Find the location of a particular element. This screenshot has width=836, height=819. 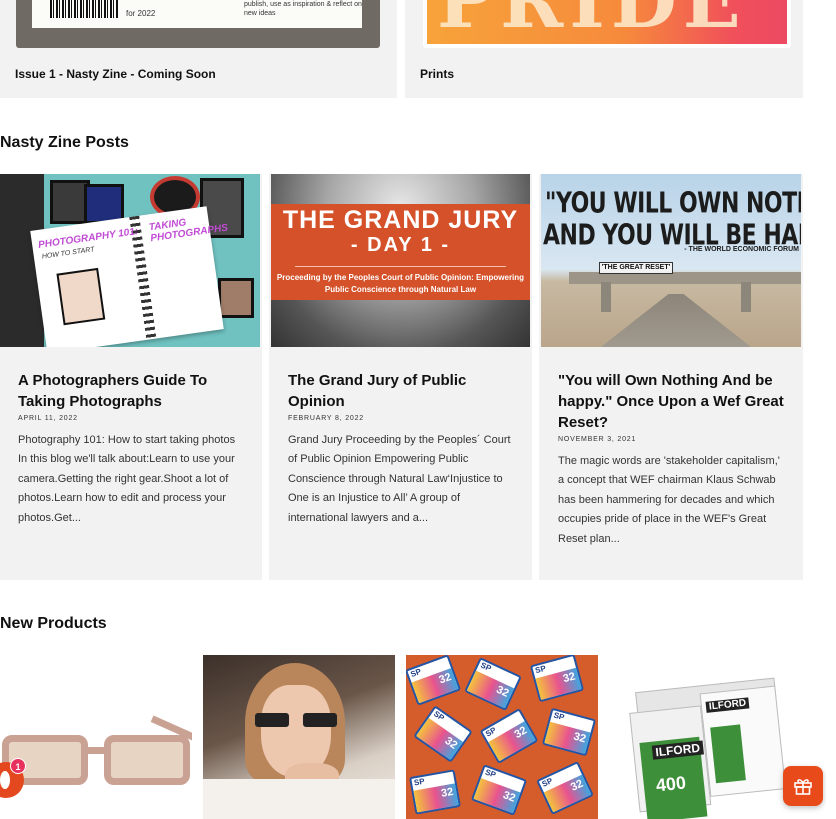

notebook-text: TAKING PHOTOGRAPHS is located at coordinates (188, 231).